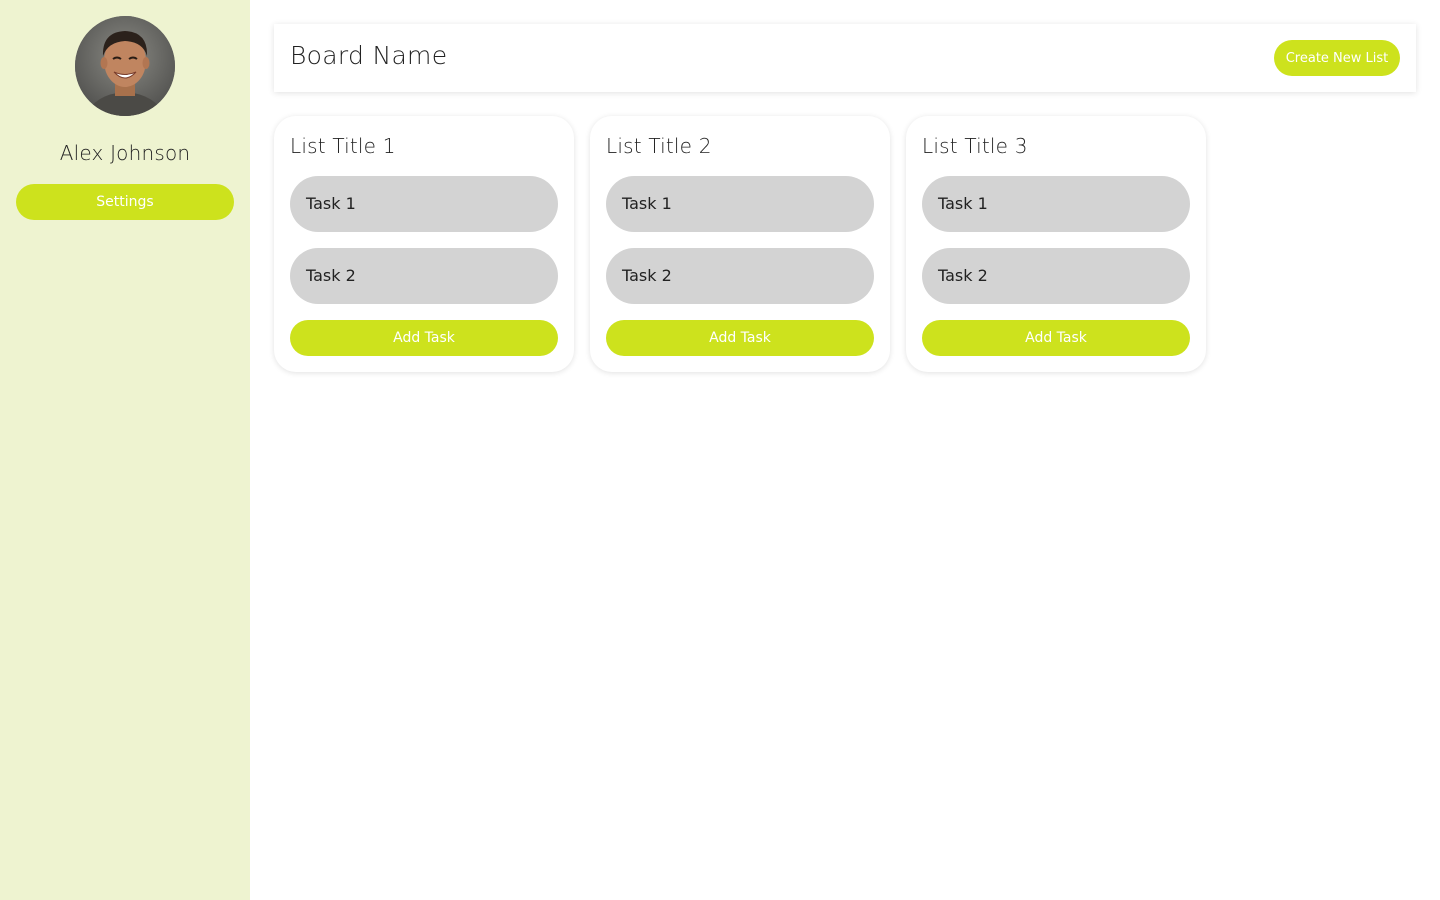 The image size is (1440, 900). I want to click on list-card: List Title 3 Task 1 Task 2 Add Task, so click(1056, 244).